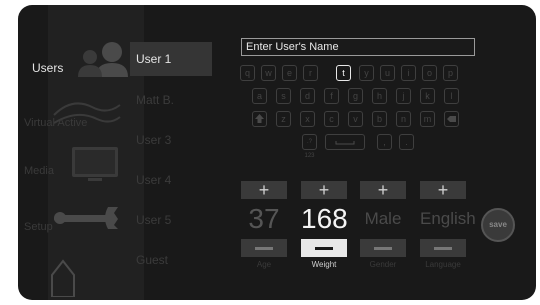 This screenshot has height=305, width=540. I want to click on user-item-1: User 1, so click(171, 59).